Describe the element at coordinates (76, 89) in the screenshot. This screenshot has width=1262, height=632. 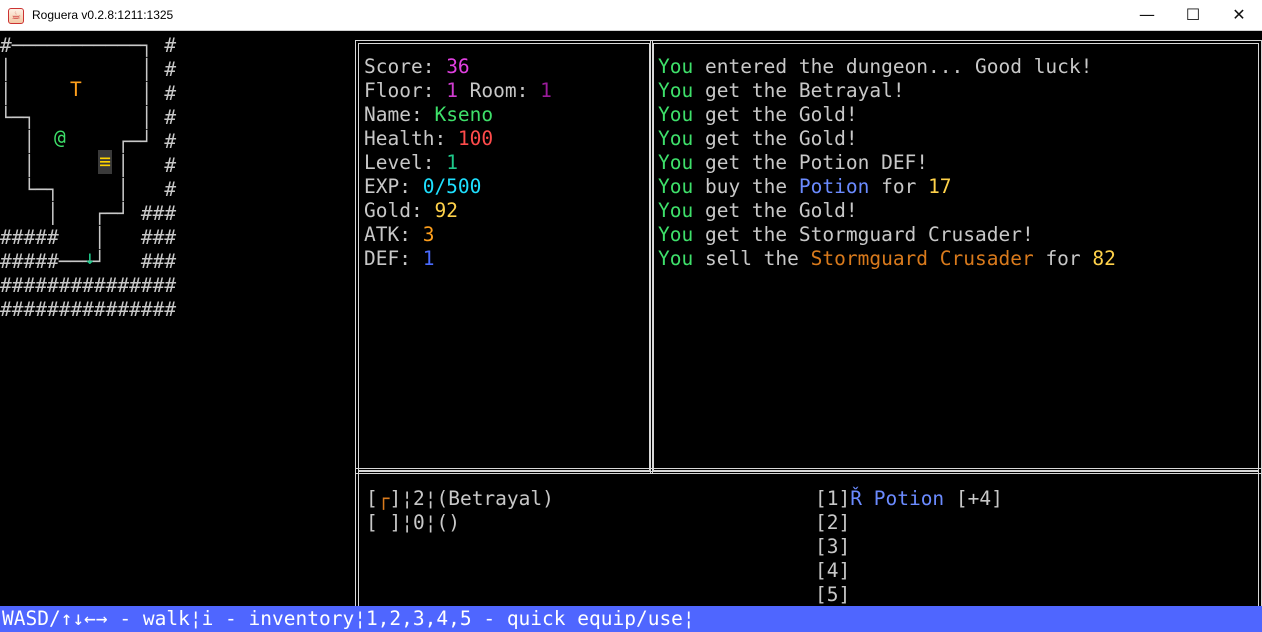
I see `trap-glyph: T` at that location.